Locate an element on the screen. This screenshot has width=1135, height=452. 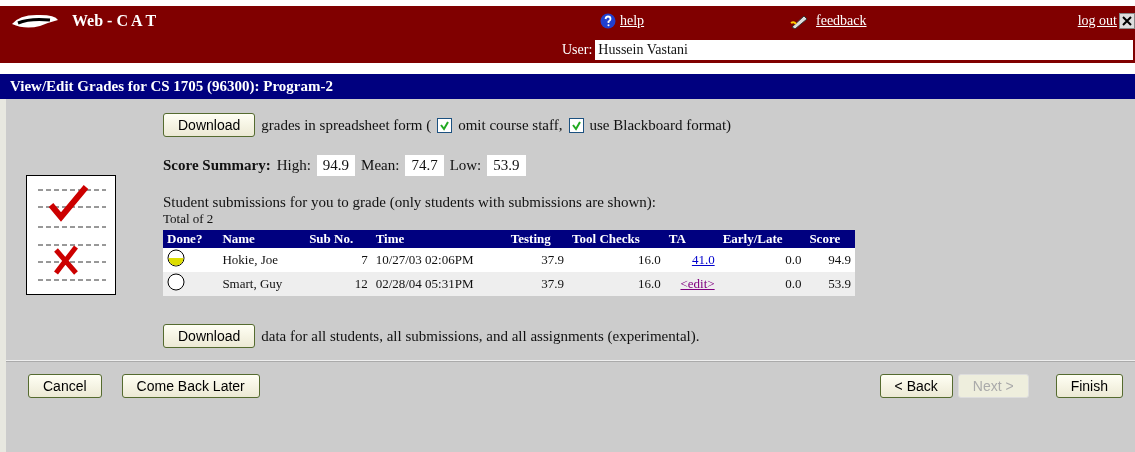
column-header: Early/Late is located at coordinates (762, 239).